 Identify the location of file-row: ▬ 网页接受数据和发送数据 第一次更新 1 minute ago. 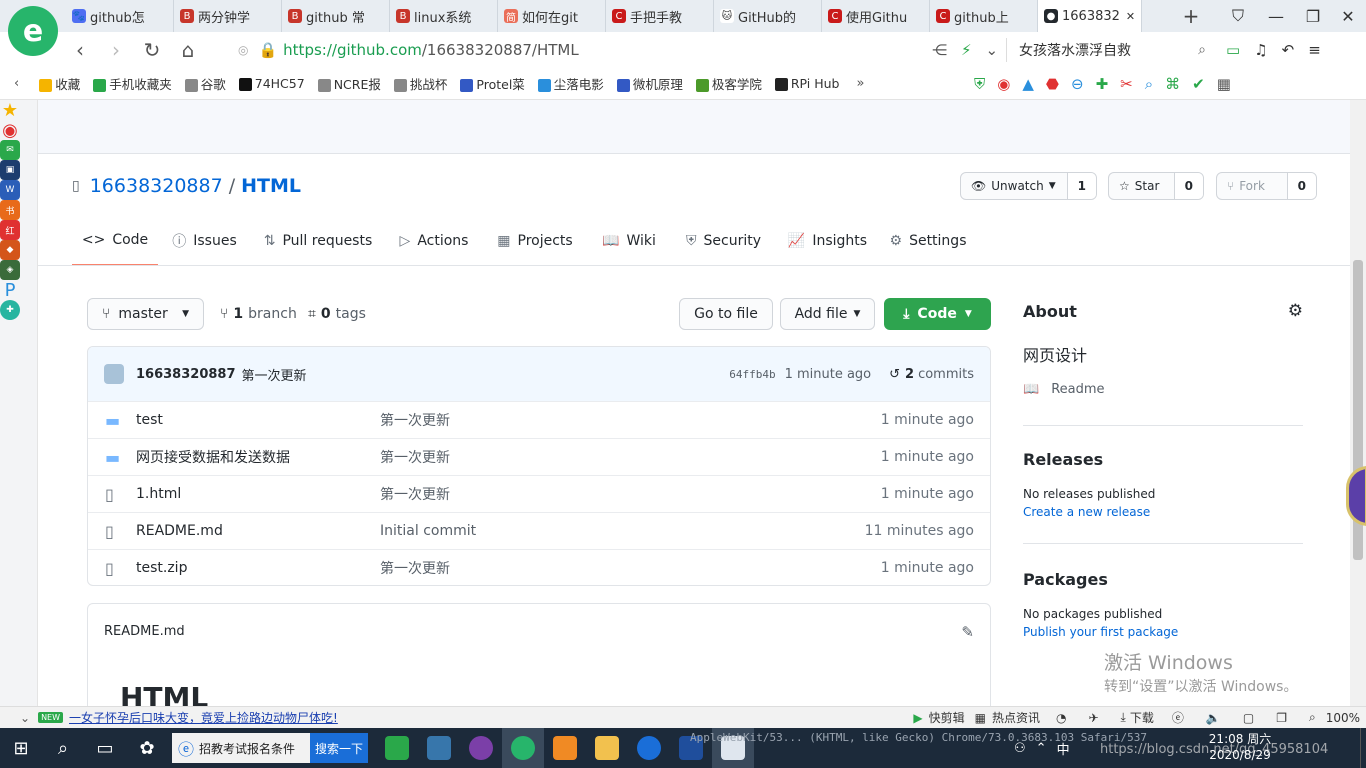
(539, 456).